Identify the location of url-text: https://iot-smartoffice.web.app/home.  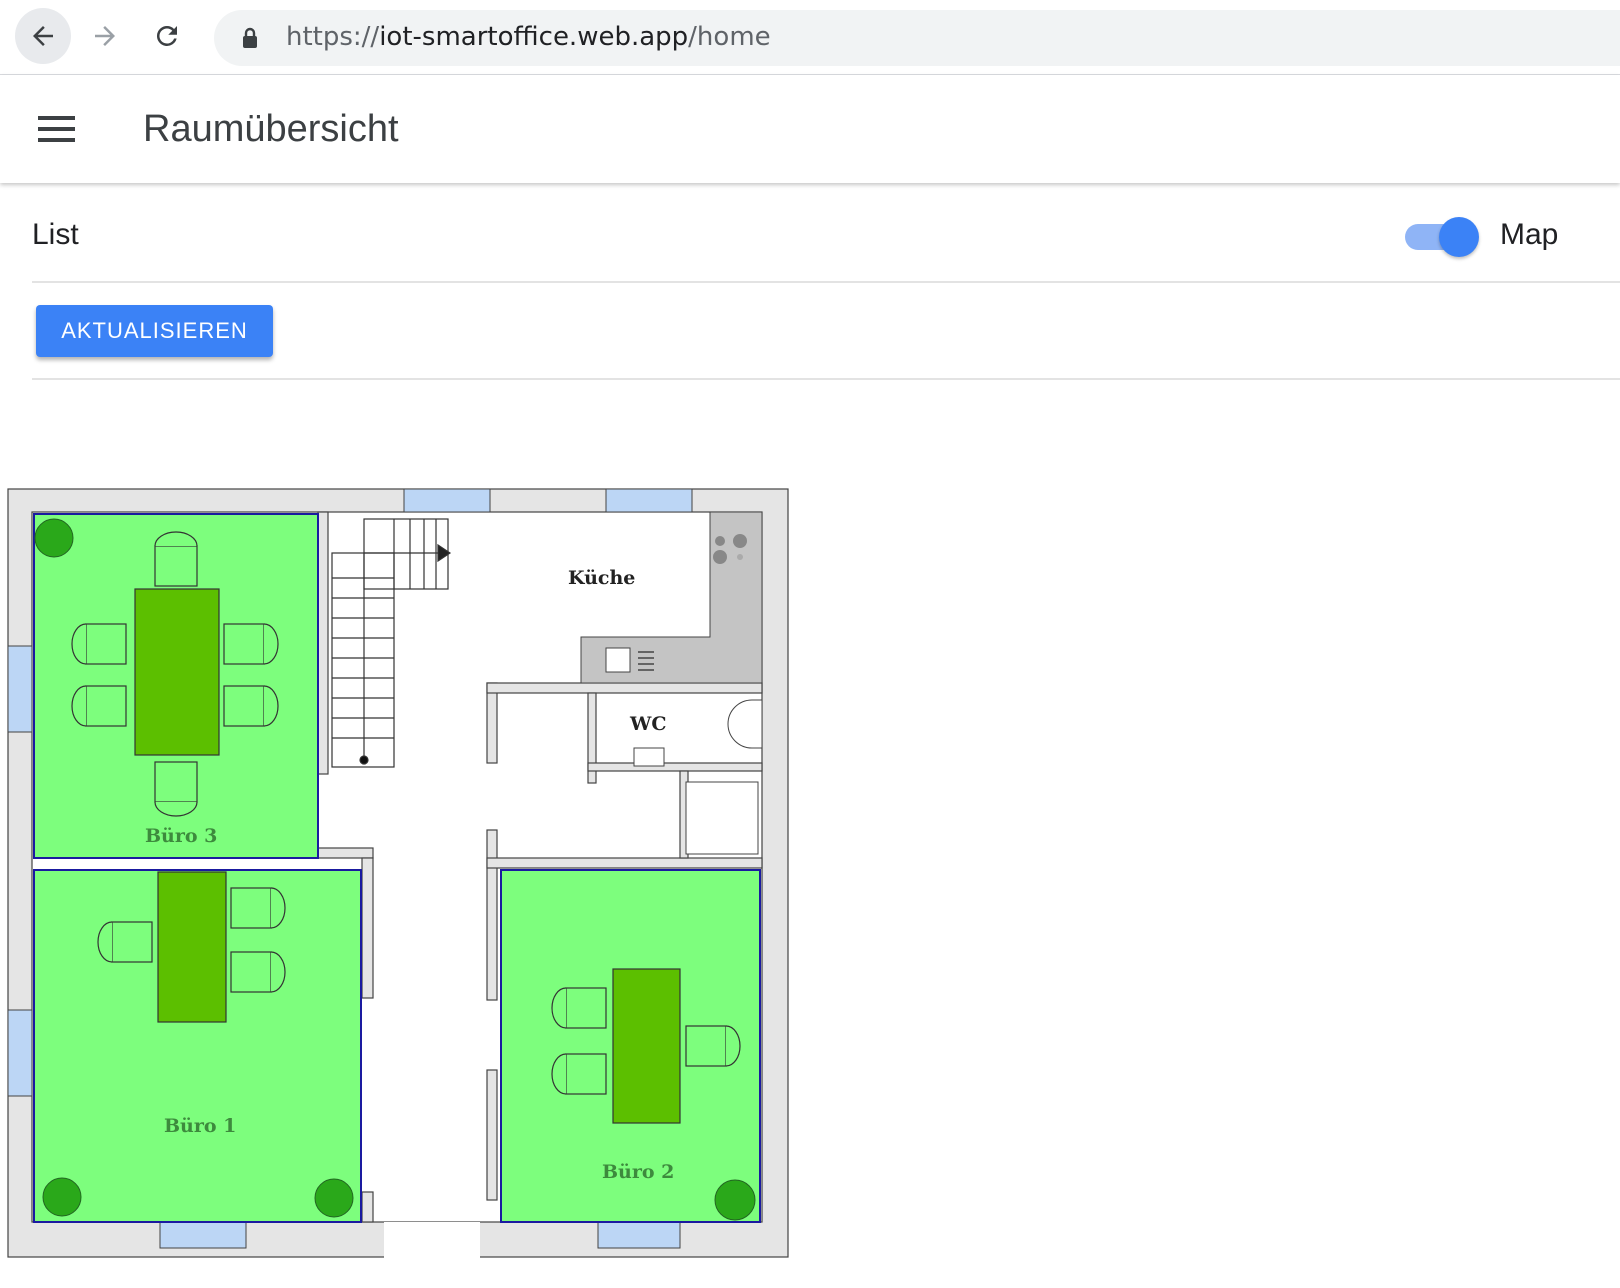
(528, 37).